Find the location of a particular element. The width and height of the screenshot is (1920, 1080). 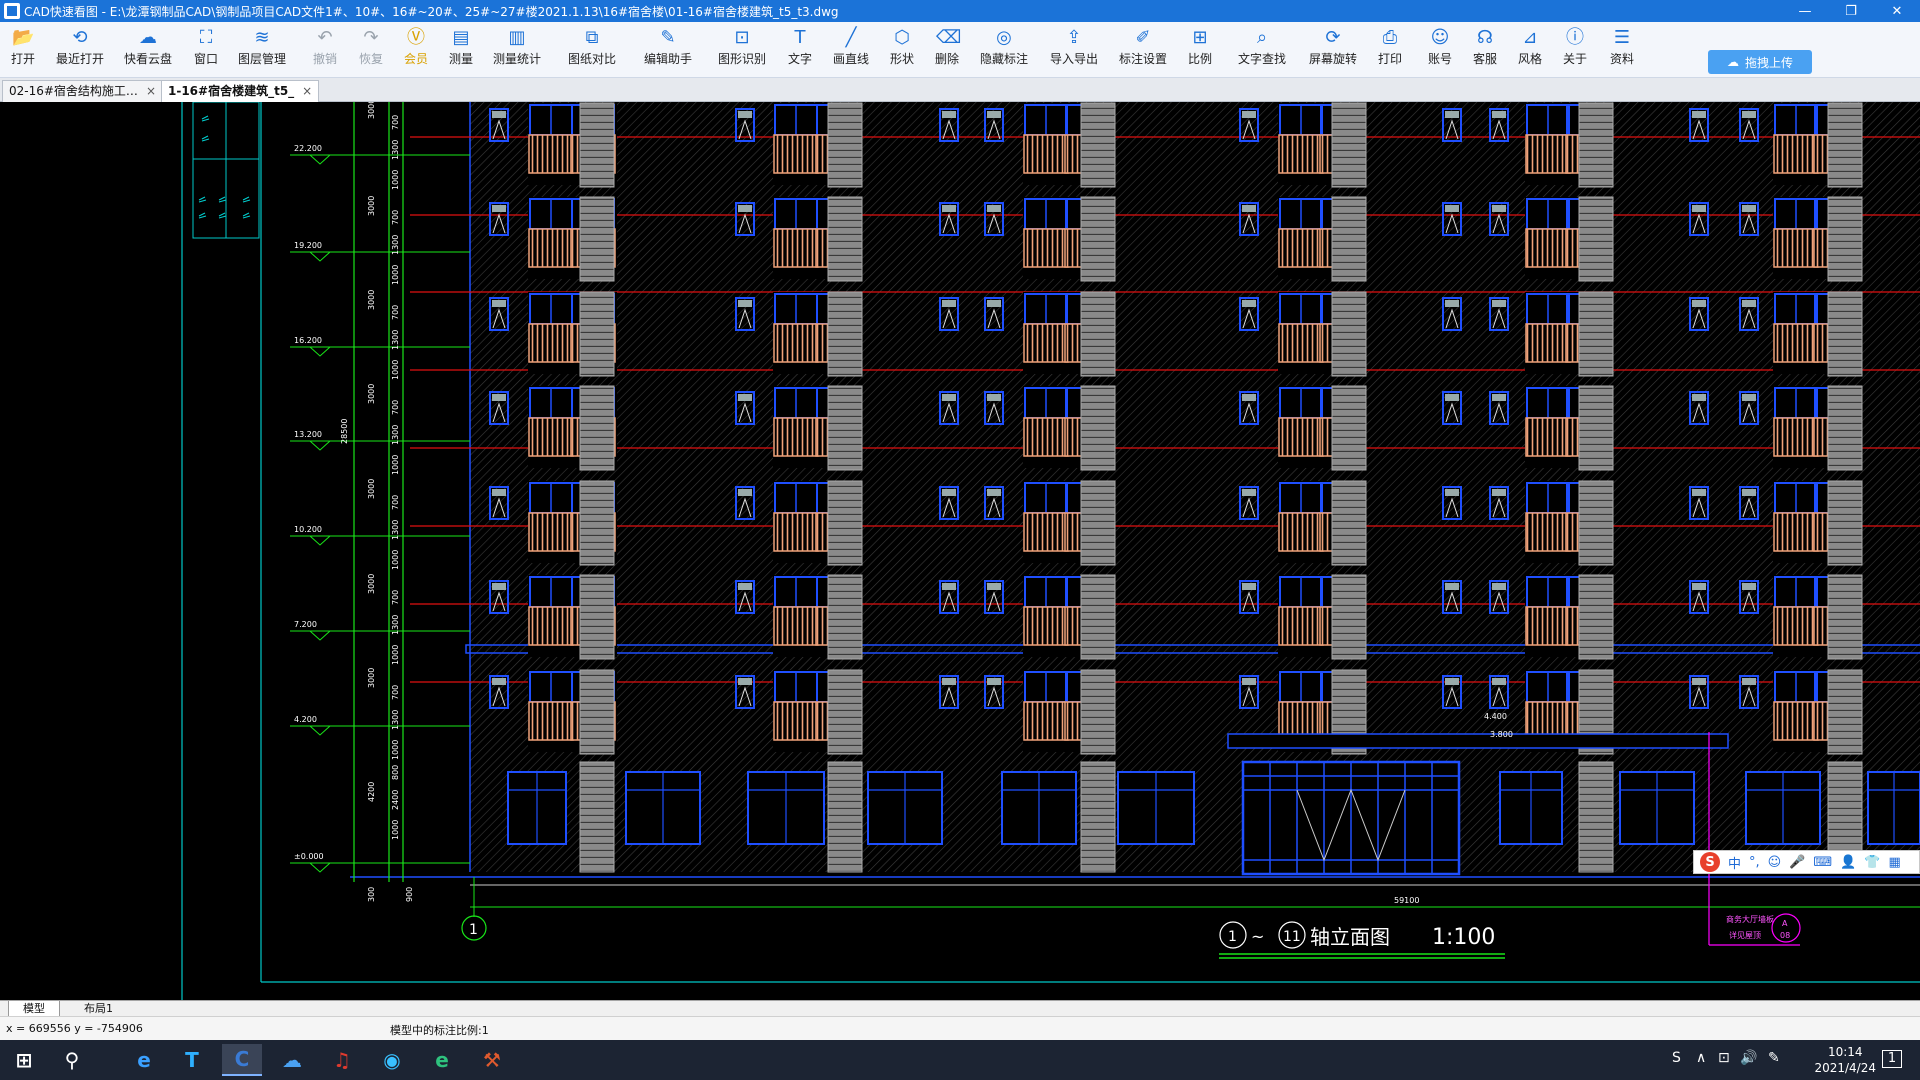

toolbar-button-measure-stats: ▥ 测量统计 is located at coordinates (517, 50).